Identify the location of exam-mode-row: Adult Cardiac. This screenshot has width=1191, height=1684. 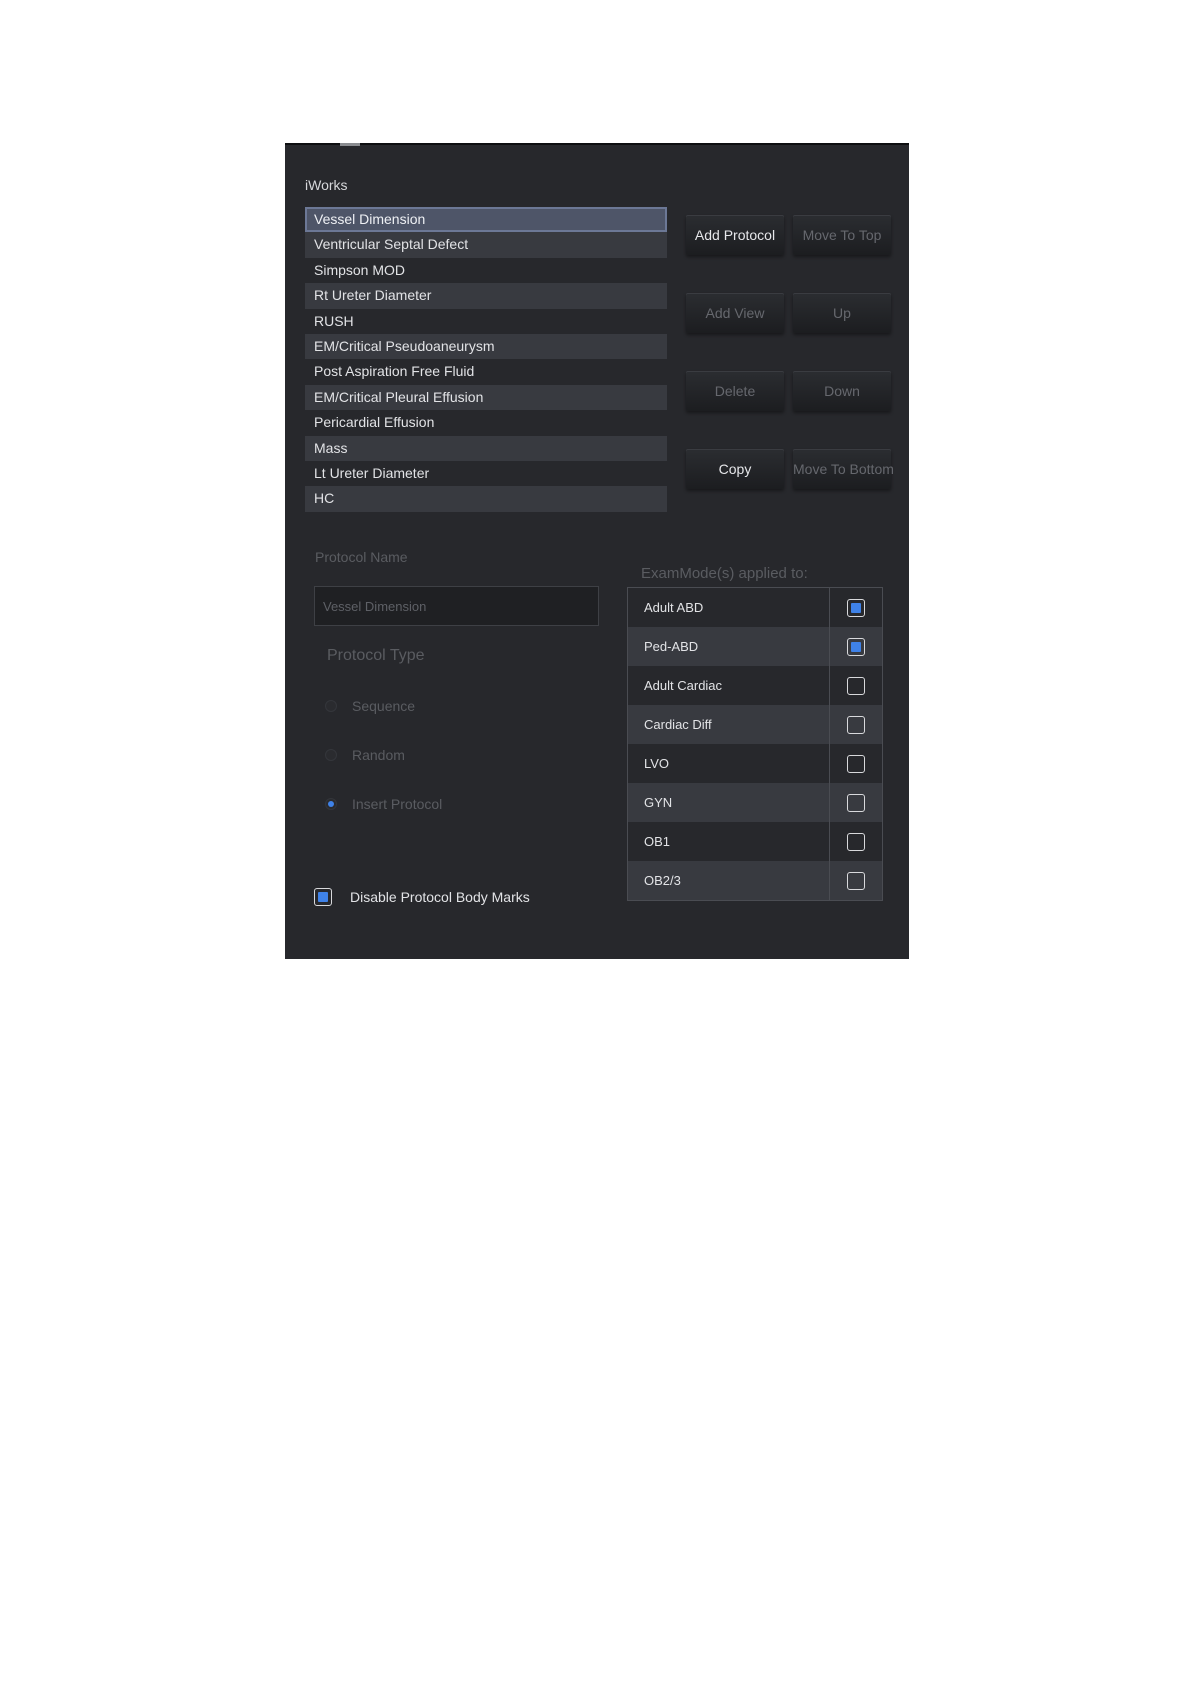
(755, 685).